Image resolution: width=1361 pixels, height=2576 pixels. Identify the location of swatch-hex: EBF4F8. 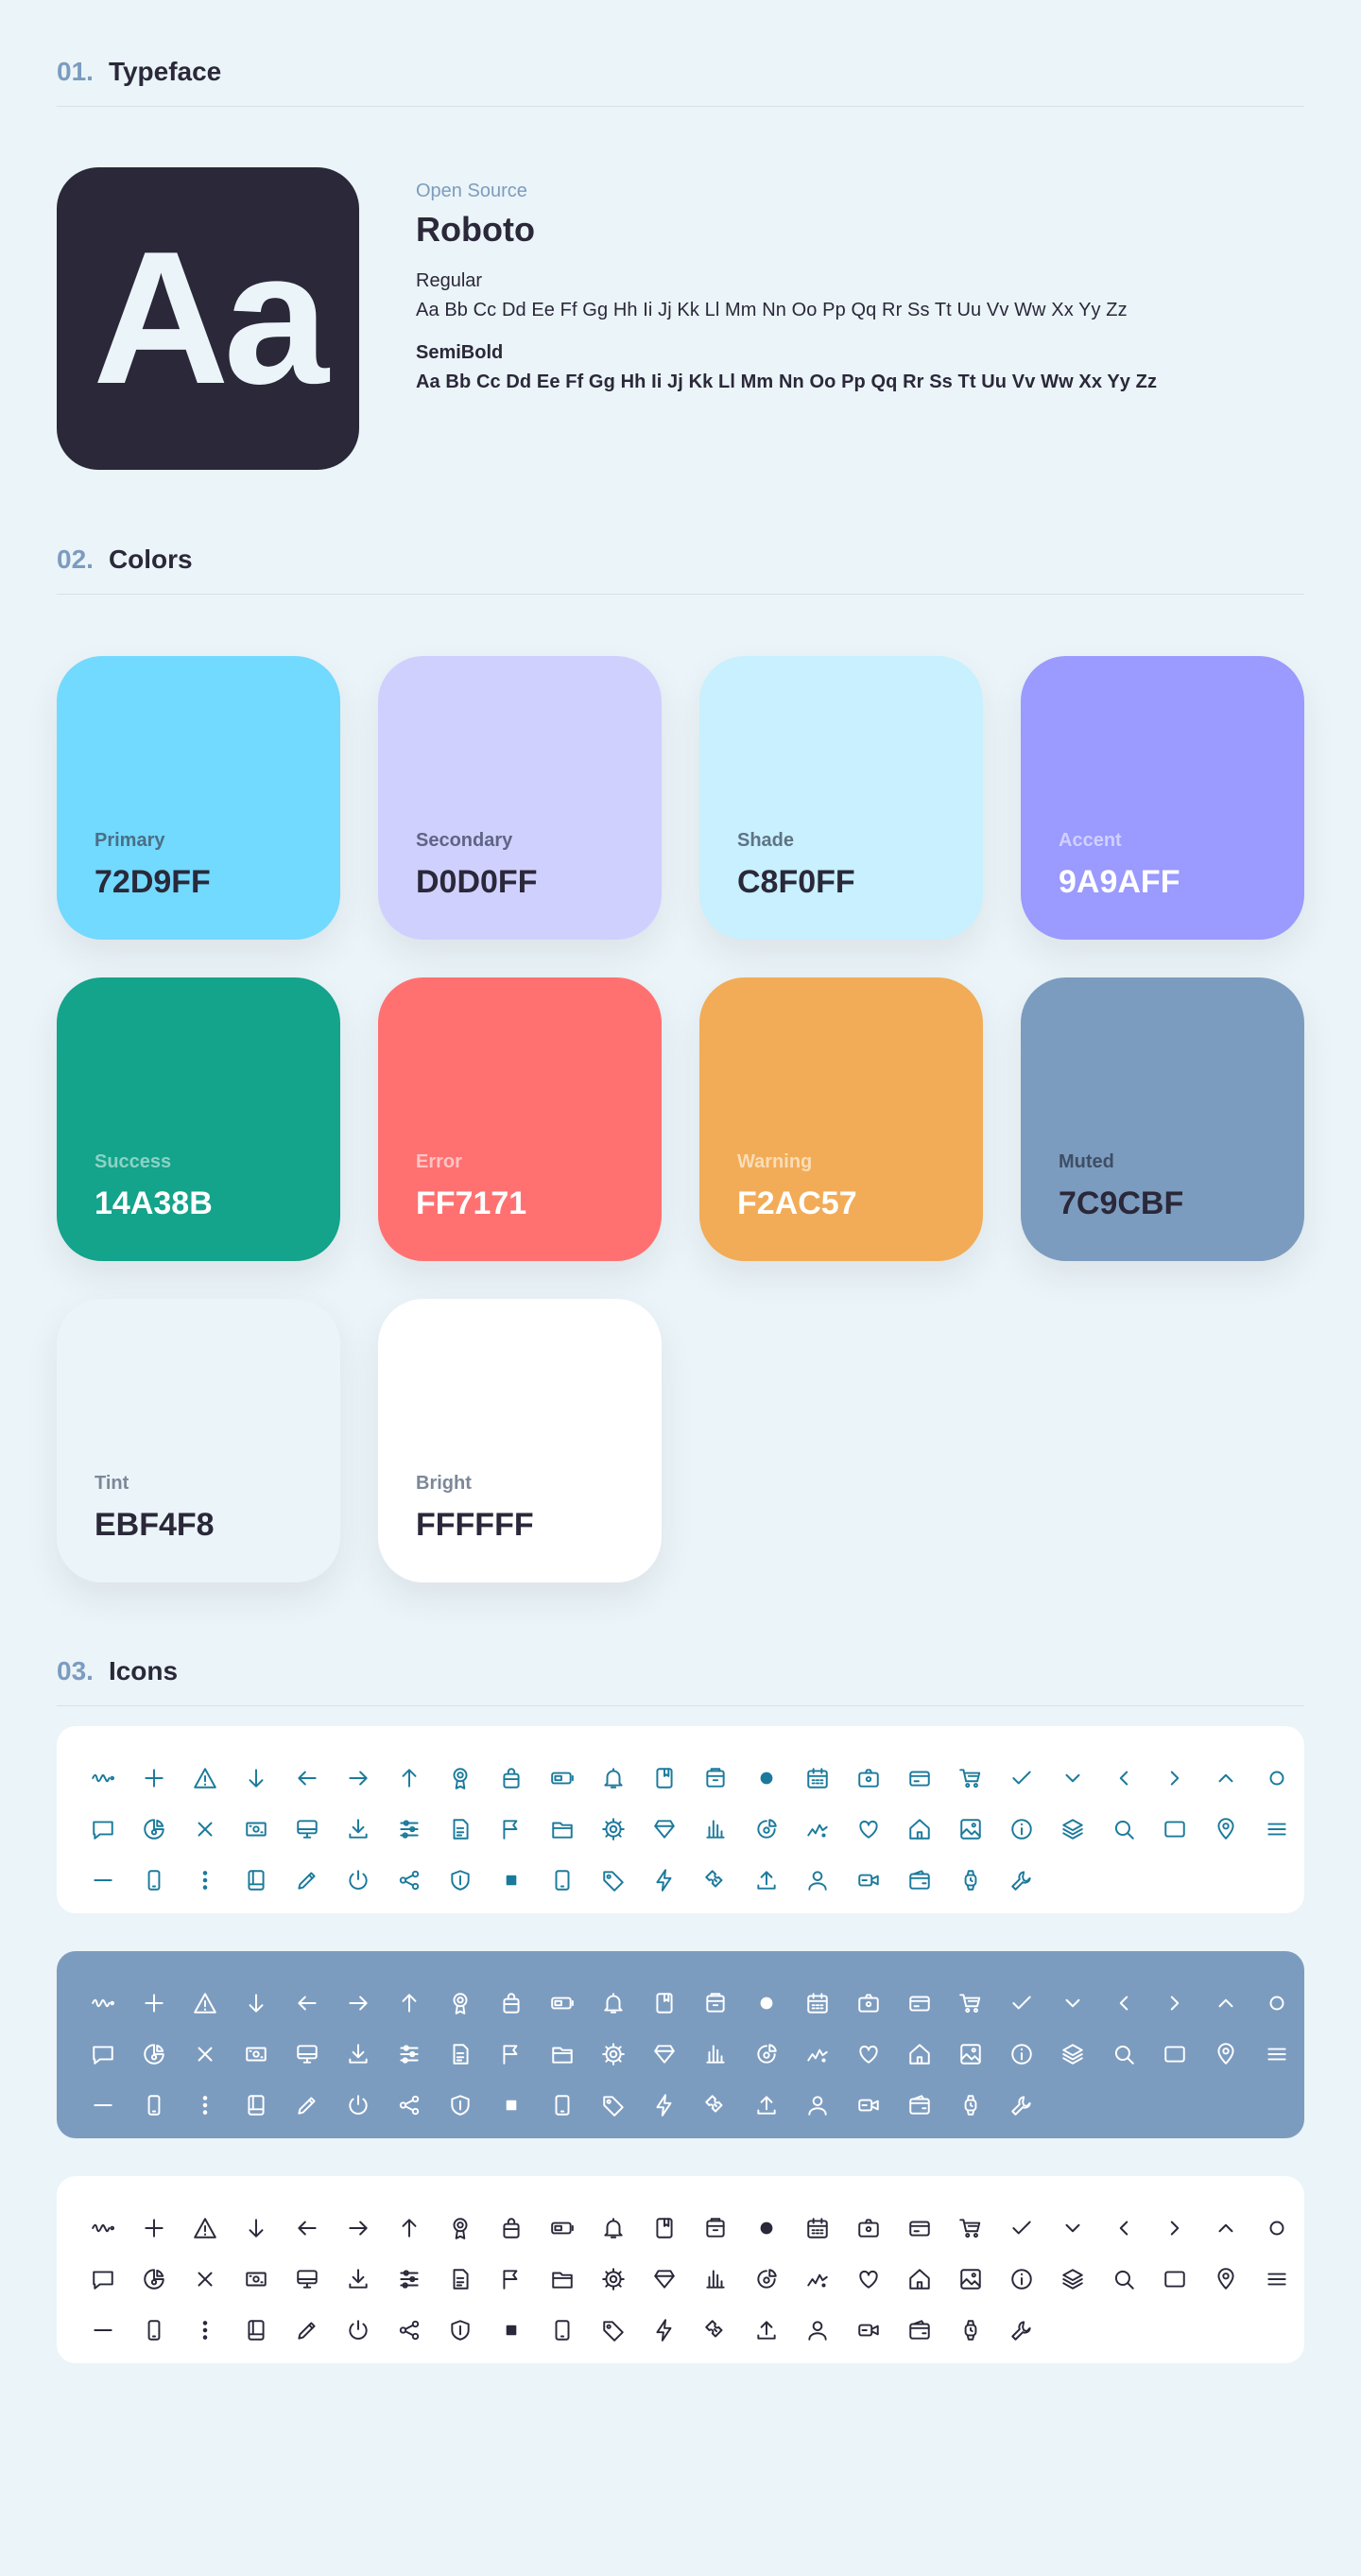
(155, 1525).